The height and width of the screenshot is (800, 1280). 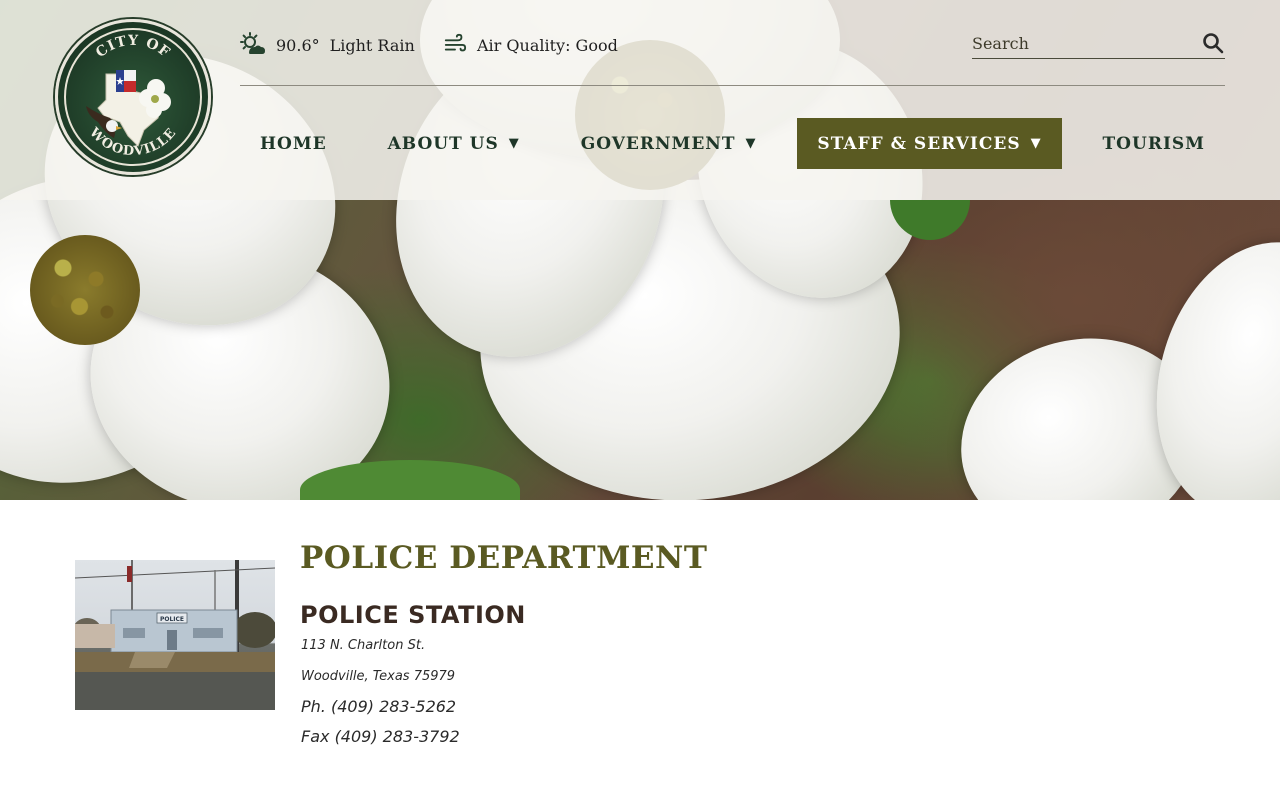 I want to click on address-line-2: Woodville, Texas 75979, so click(x=378, y=676).